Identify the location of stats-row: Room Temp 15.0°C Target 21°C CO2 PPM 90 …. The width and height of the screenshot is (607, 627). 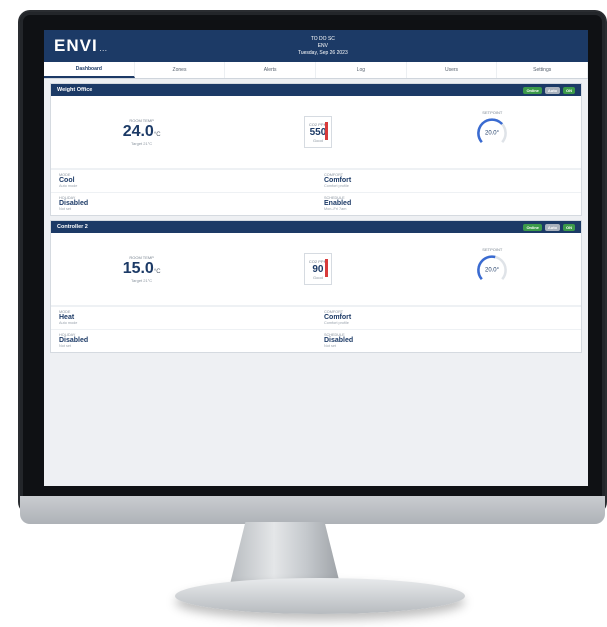
(316, 269).